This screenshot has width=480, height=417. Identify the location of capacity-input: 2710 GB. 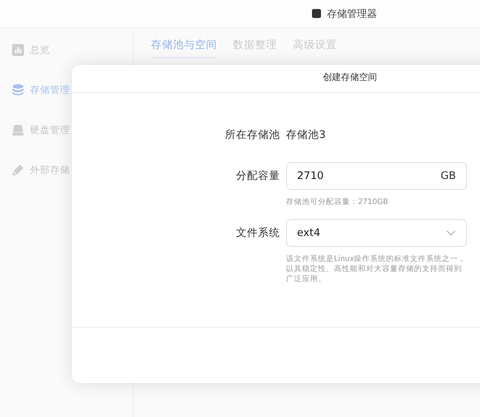
(376, 176).